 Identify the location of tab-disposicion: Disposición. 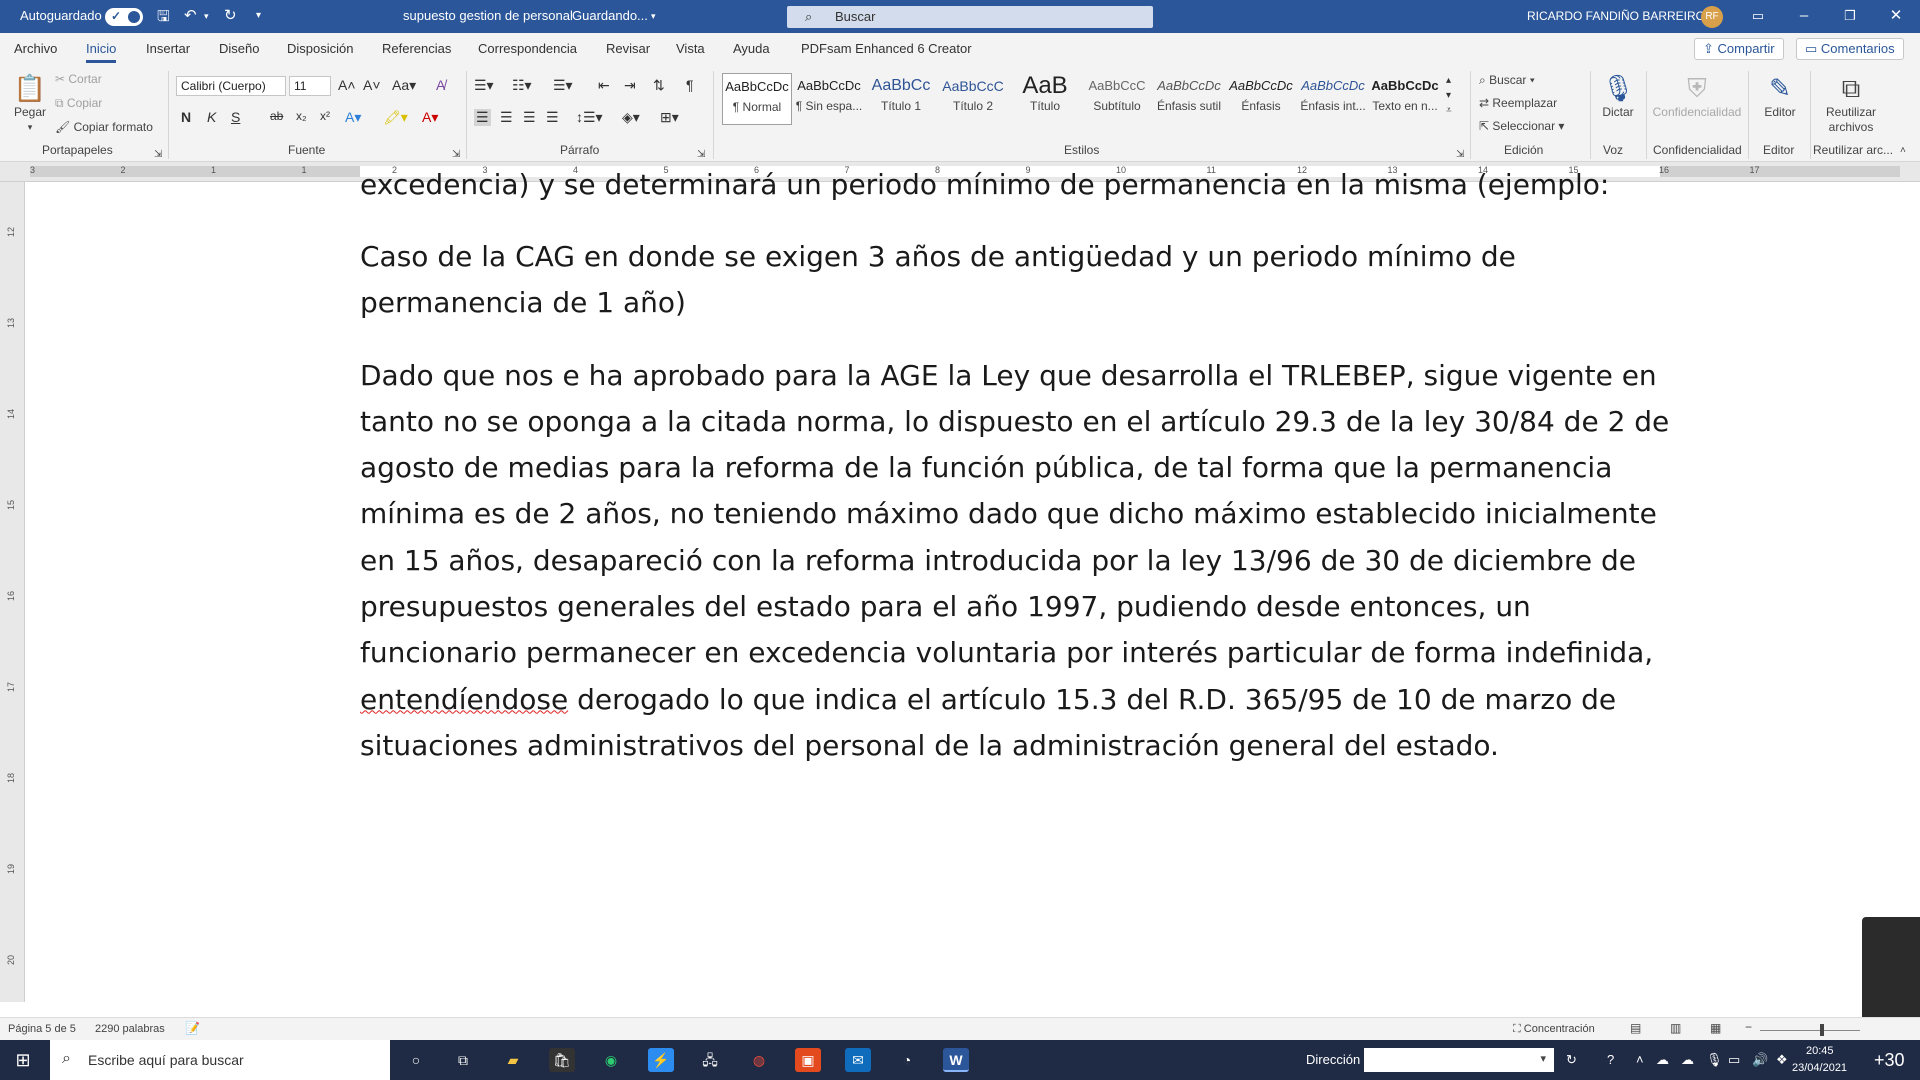
(320, 48).